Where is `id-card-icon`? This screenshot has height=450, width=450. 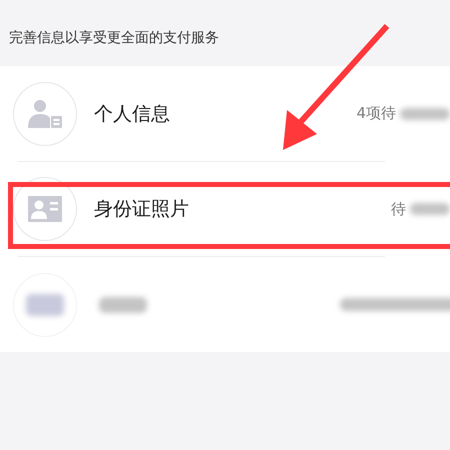 id-card-icon is located at coordinates (45, 209).